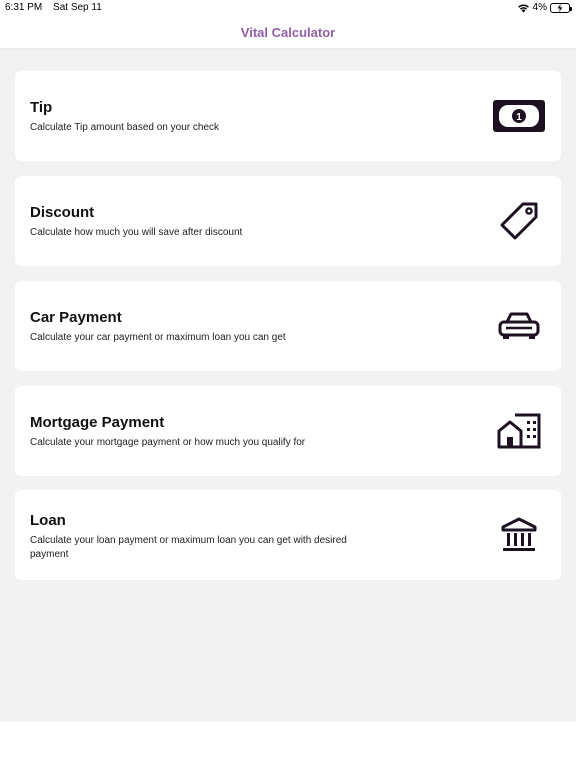  What do you see at coordinates (288, 745) in the screenshot?
I see `bottom-bar` at bounding box center [288, 745].